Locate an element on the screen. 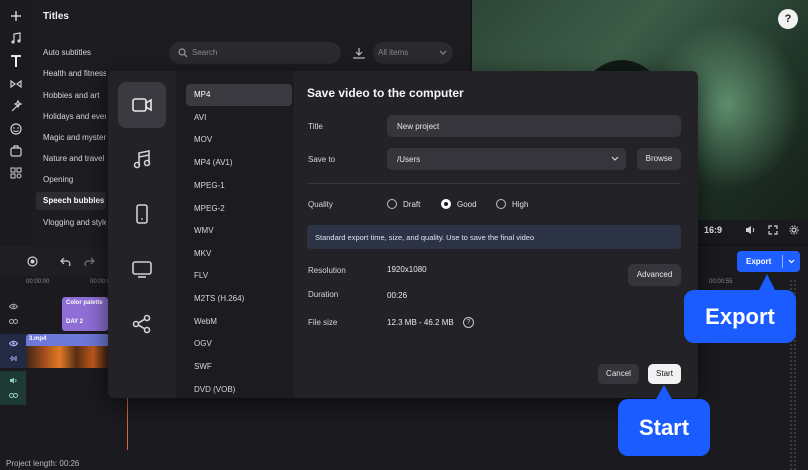 The image size is (808, 470). audio-wave-icon is located at coordinates (13, 358).